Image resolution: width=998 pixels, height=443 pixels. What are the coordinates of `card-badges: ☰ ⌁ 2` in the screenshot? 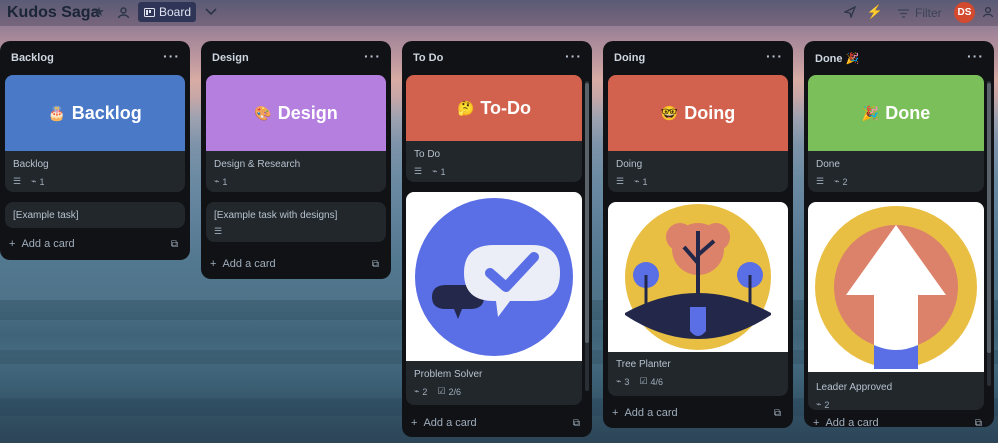 It's located at (896, 181).